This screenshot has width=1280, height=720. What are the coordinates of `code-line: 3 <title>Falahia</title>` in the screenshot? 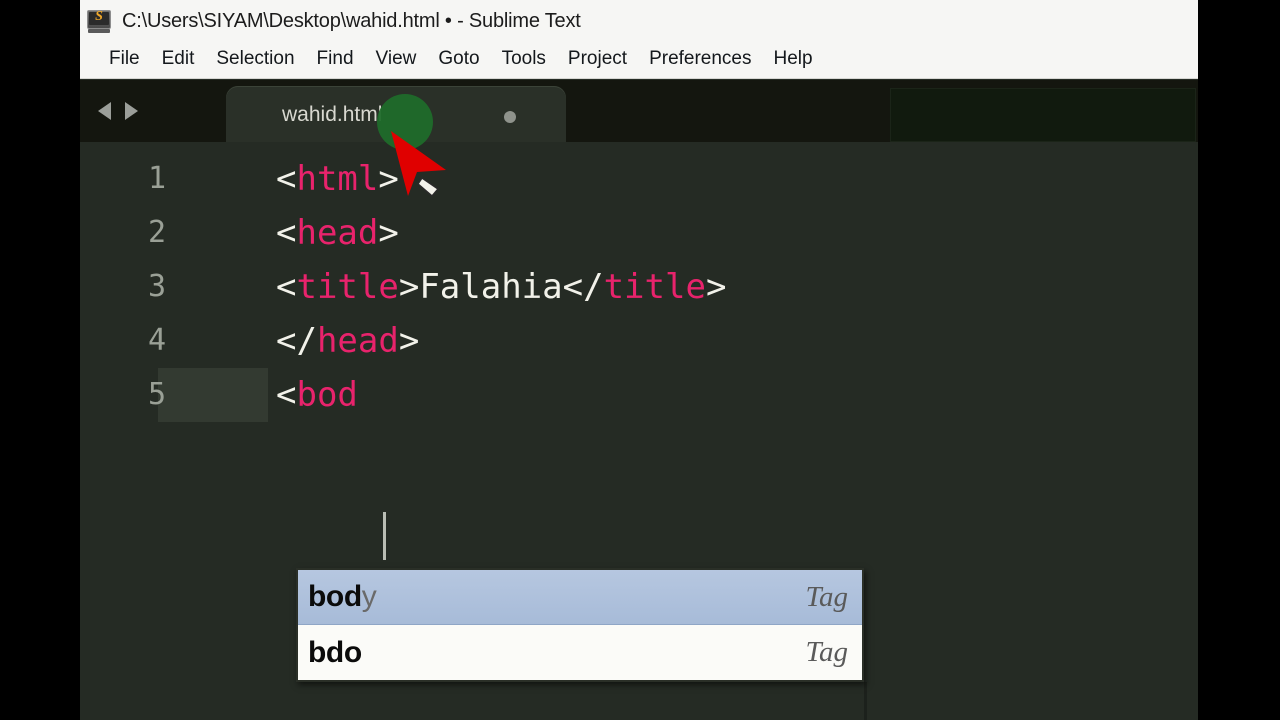 It's located at (639, 287).